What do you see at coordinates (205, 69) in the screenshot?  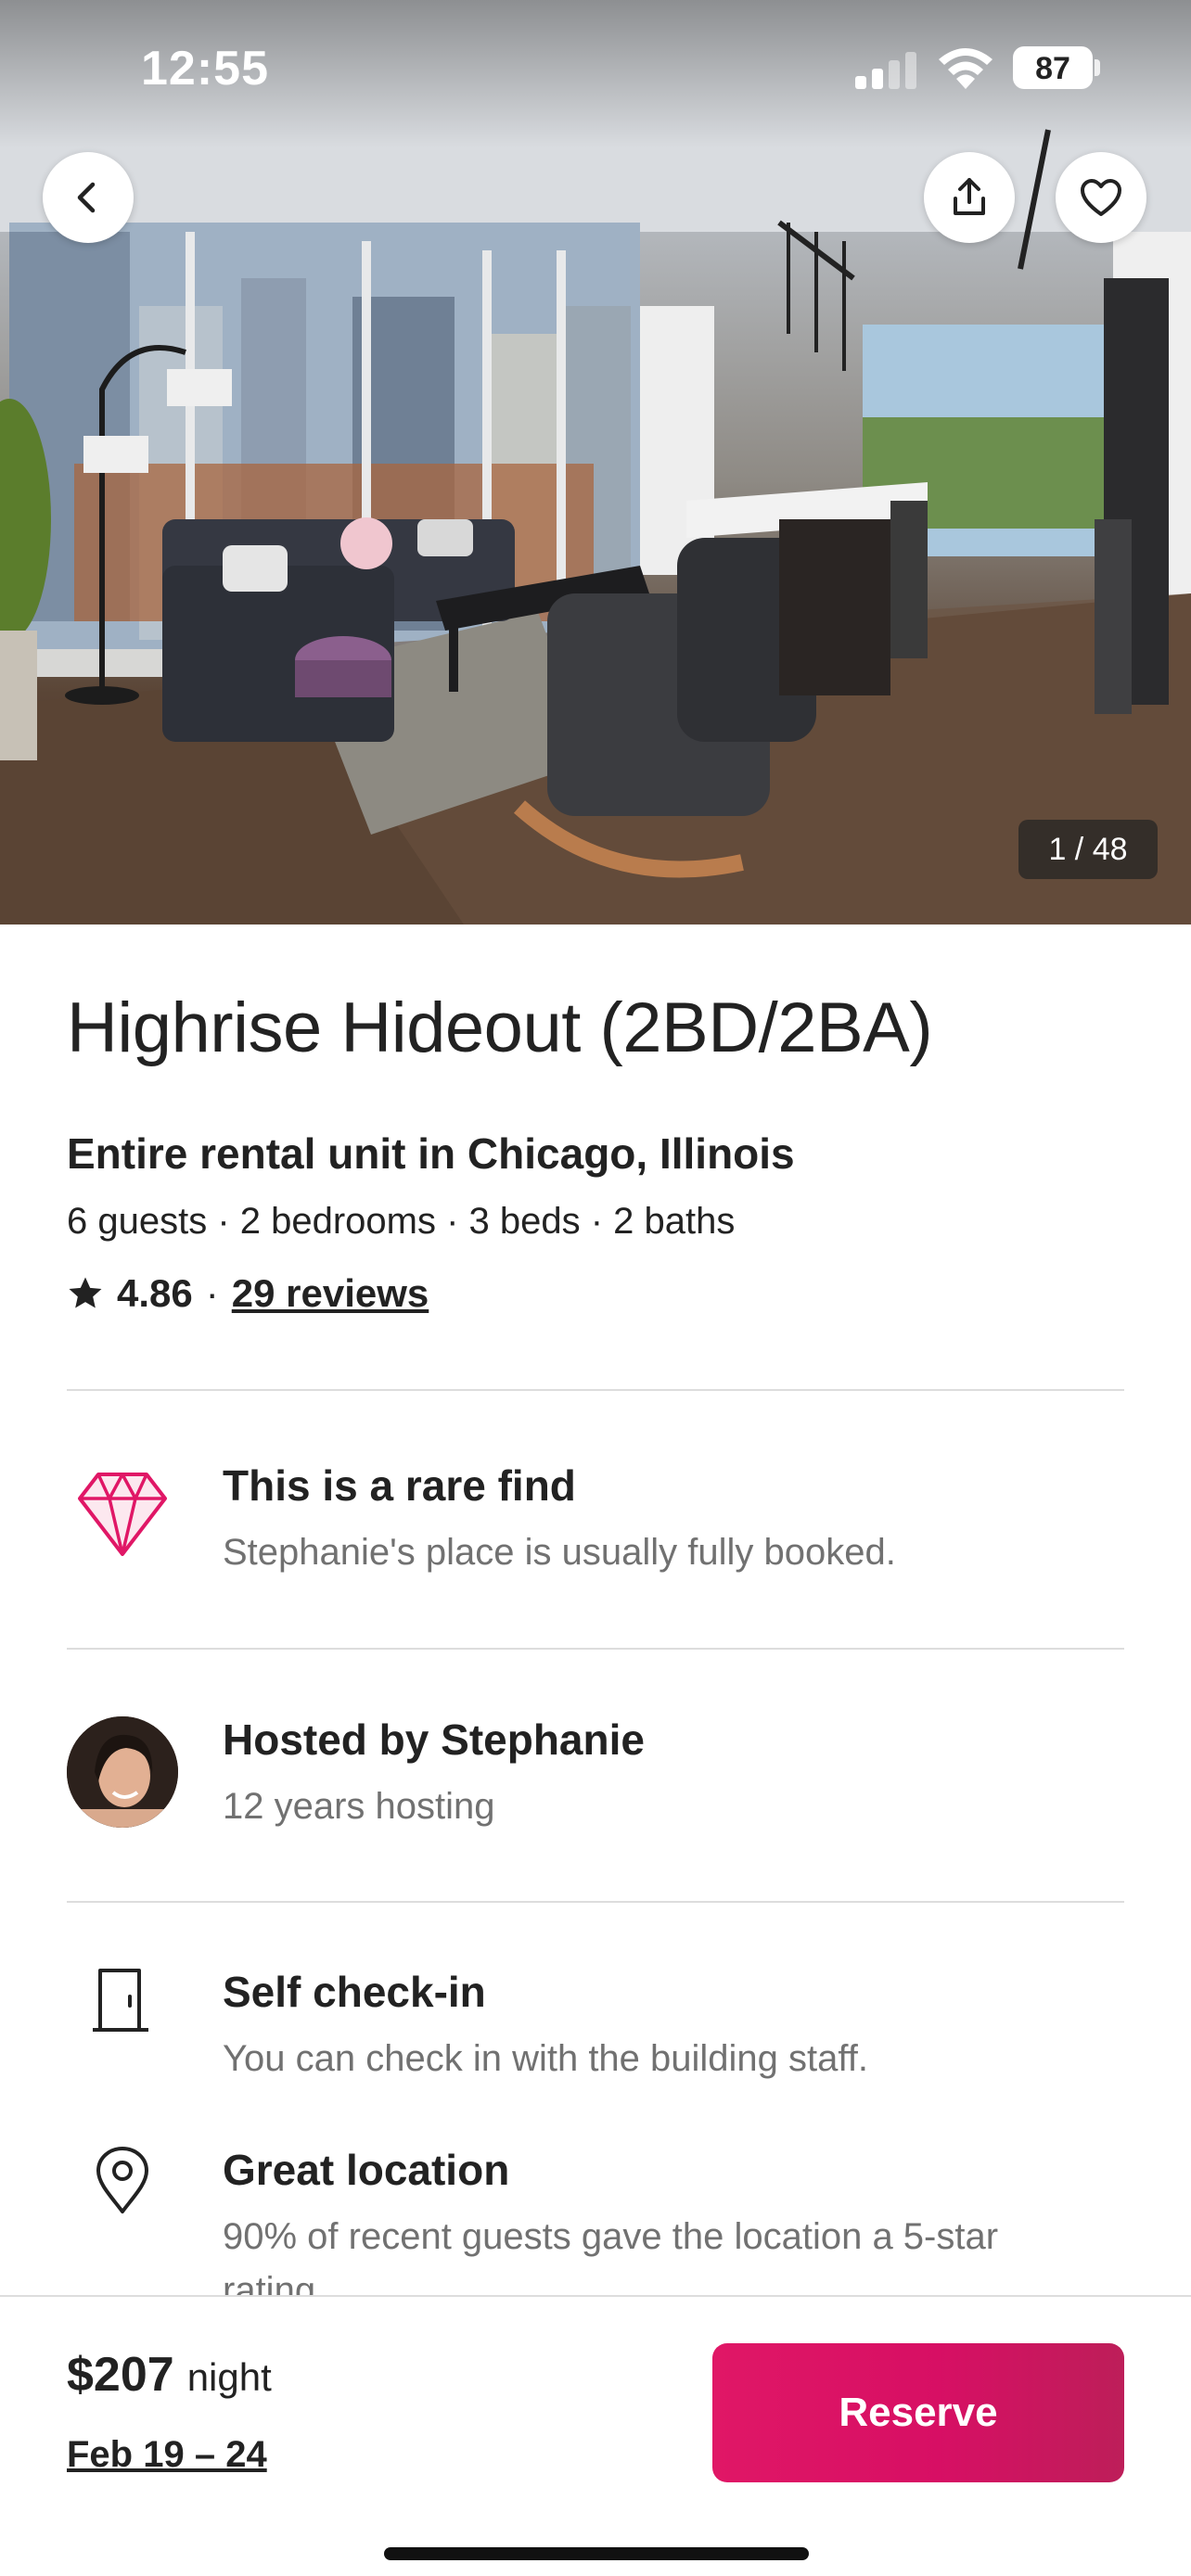 I see `status-time: 12:55` at bounding box center [205, 69].